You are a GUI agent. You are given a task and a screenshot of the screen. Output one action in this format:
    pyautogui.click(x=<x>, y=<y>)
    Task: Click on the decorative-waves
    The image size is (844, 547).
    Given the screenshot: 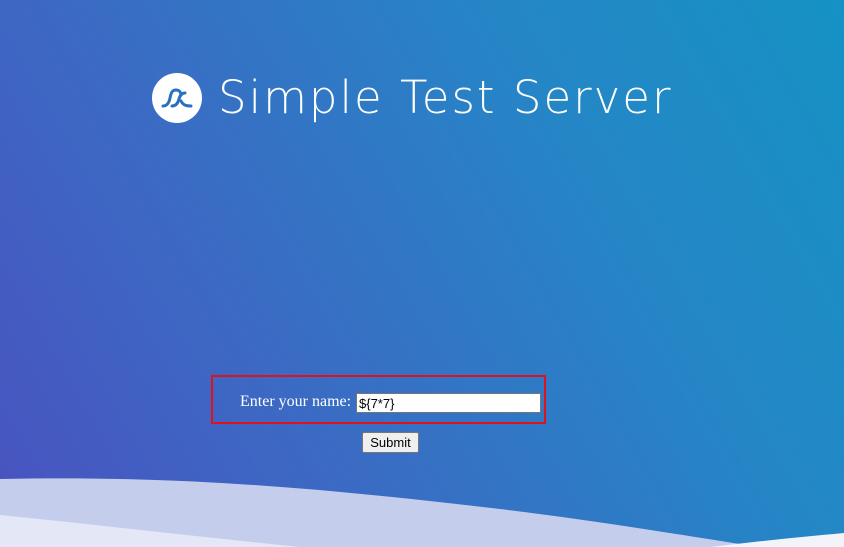 What is the action you would take?
    pyautogui.click(x=422, y=512)
    